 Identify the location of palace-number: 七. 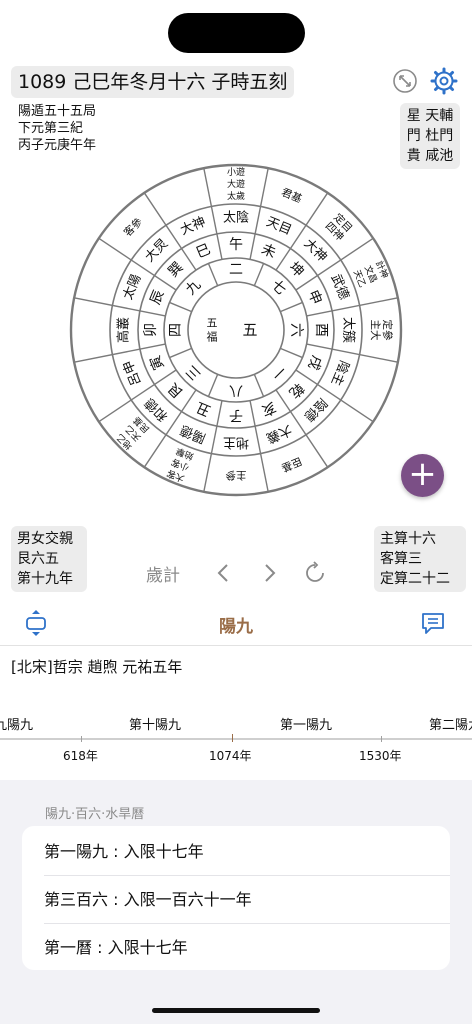
(278, 287).